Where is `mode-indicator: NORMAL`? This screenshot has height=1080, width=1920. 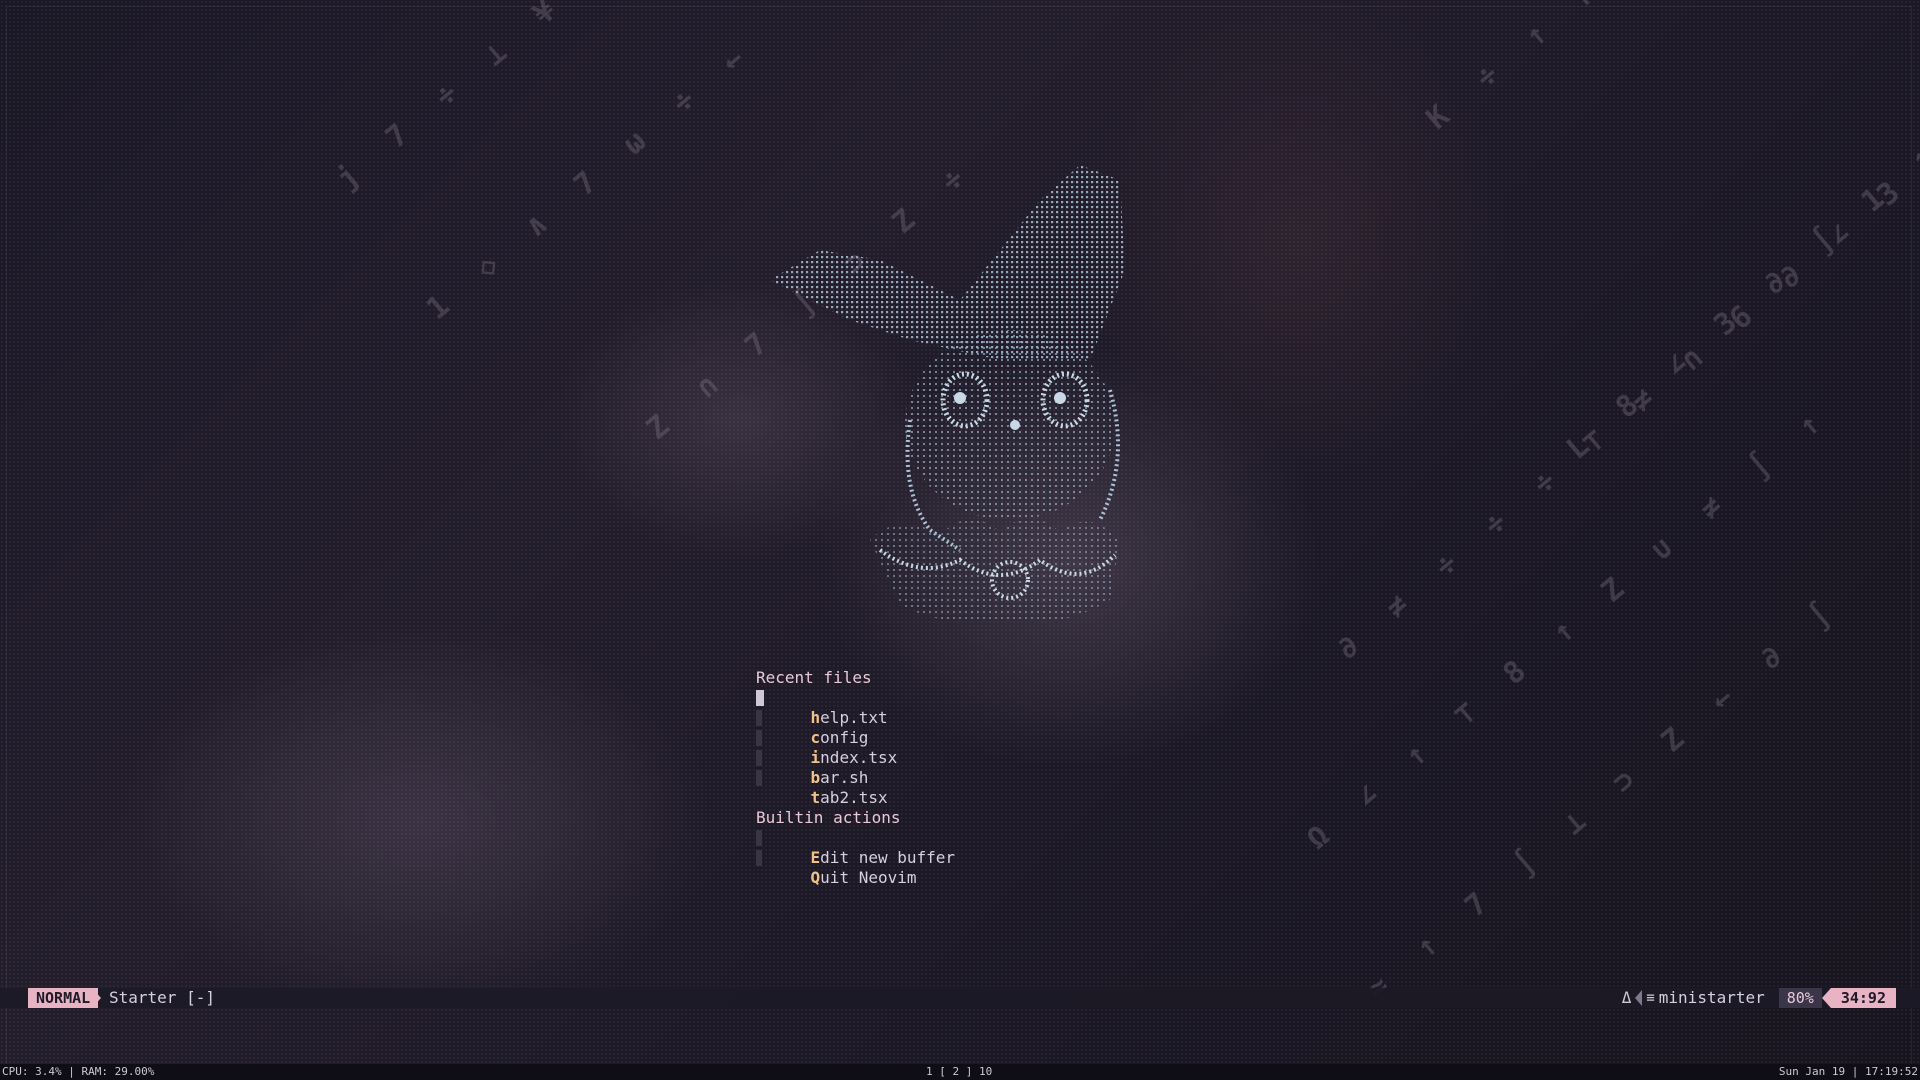 mode-indicator: NORMAL is located at coordinates (63, 998).